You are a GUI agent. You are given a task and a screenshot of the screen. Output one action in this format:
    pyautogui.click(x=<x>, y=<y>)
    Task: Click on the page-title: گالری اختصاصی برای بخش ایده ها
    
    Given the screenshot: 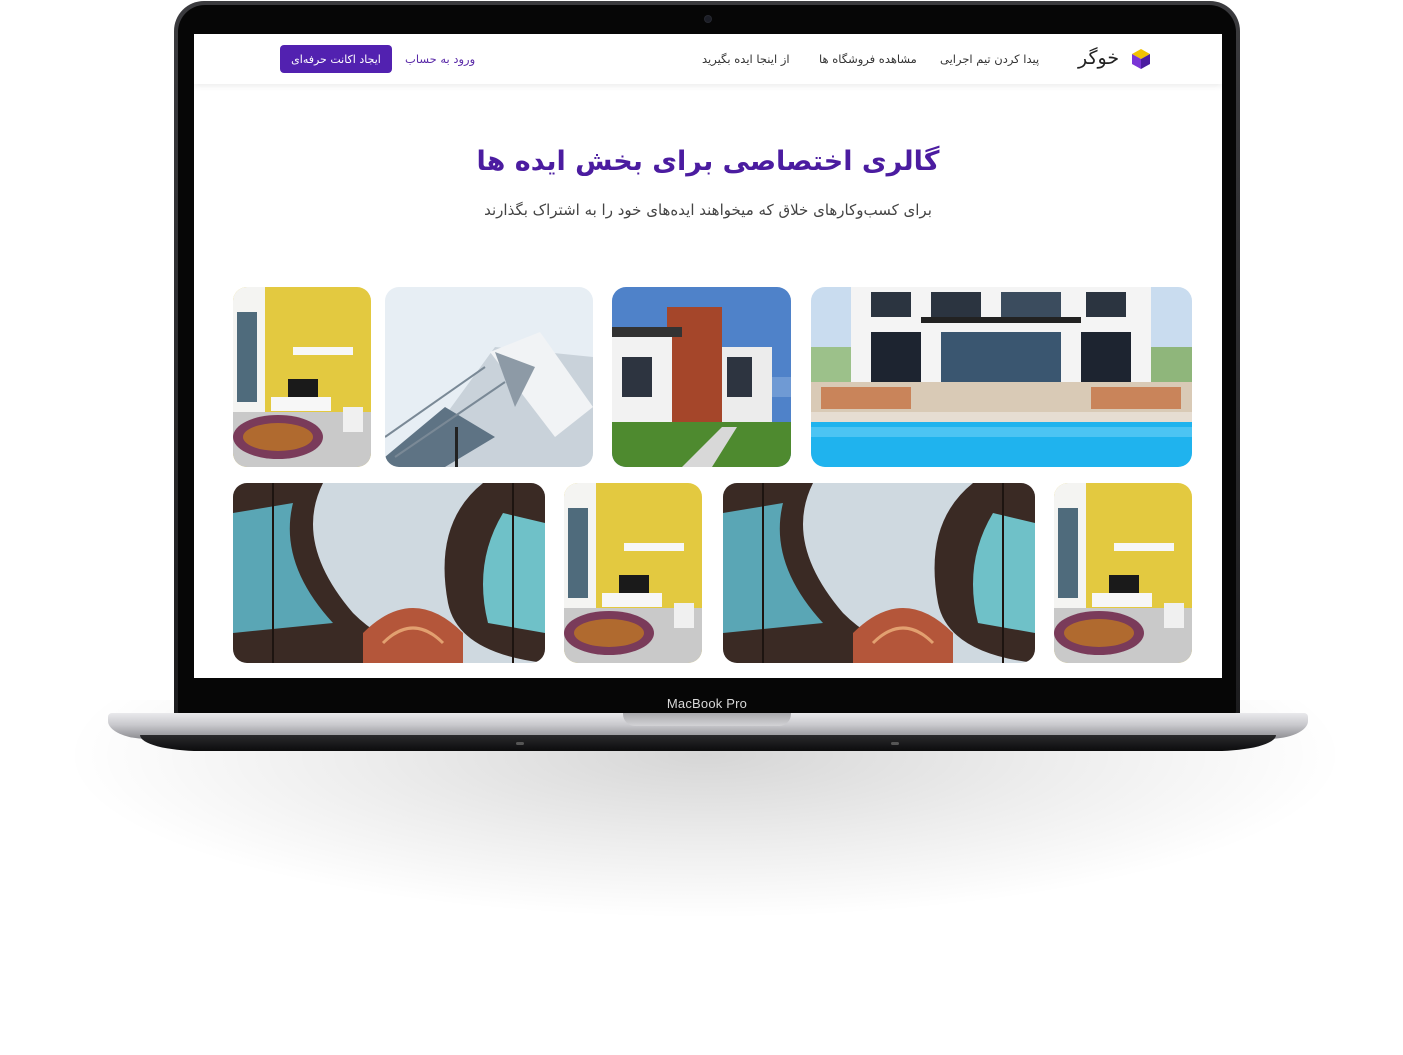 What is the action you would take?
    pyautogui.click(x=708, y=161)
    